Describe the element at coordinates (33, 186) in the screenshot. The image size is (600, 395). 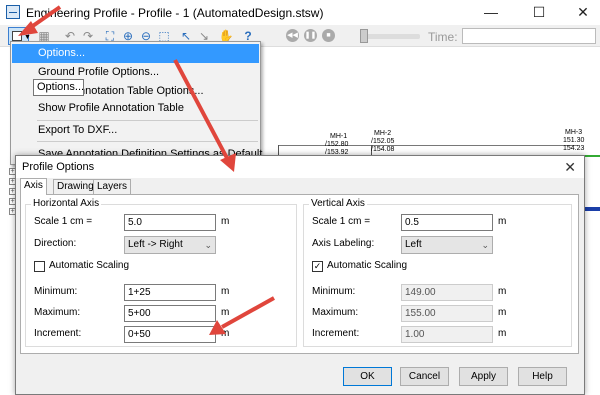
I see `tab-axis: Axis` at that location.